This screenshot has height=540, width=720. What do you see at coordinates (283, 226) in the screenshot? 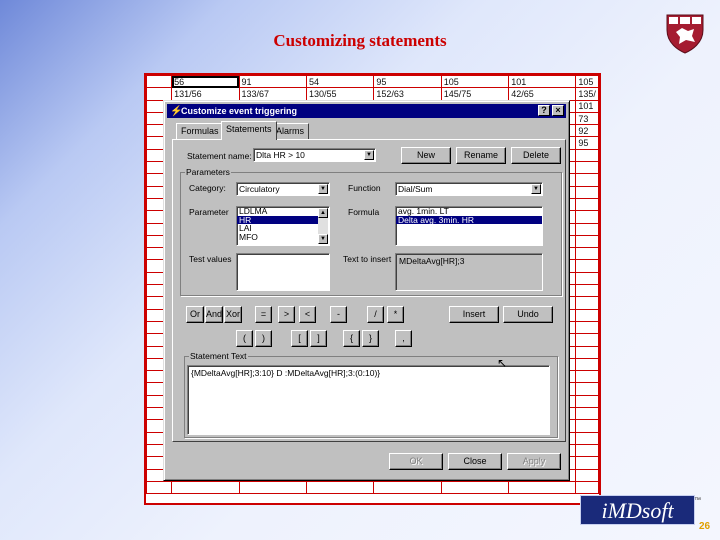
I see `parameter-listbox: LDLMA HR LAI MFO ▲ ▼` at bounding box center [283, 226].